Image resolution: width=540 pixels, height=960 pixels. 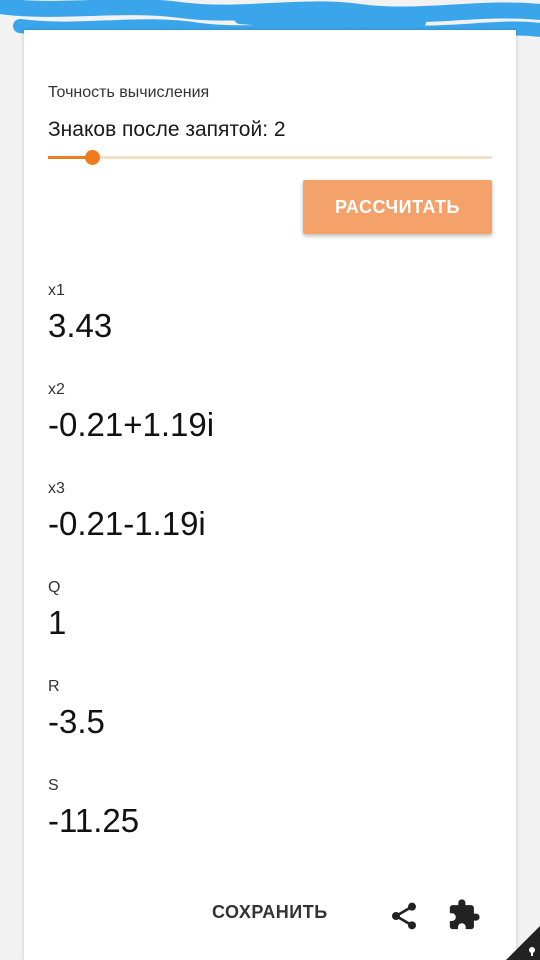 What do you see at coordinates (167, 129) in the screenshot?
I see `digits-count-text: Знаков после запятой: 2` at bounding box center [167, 129].